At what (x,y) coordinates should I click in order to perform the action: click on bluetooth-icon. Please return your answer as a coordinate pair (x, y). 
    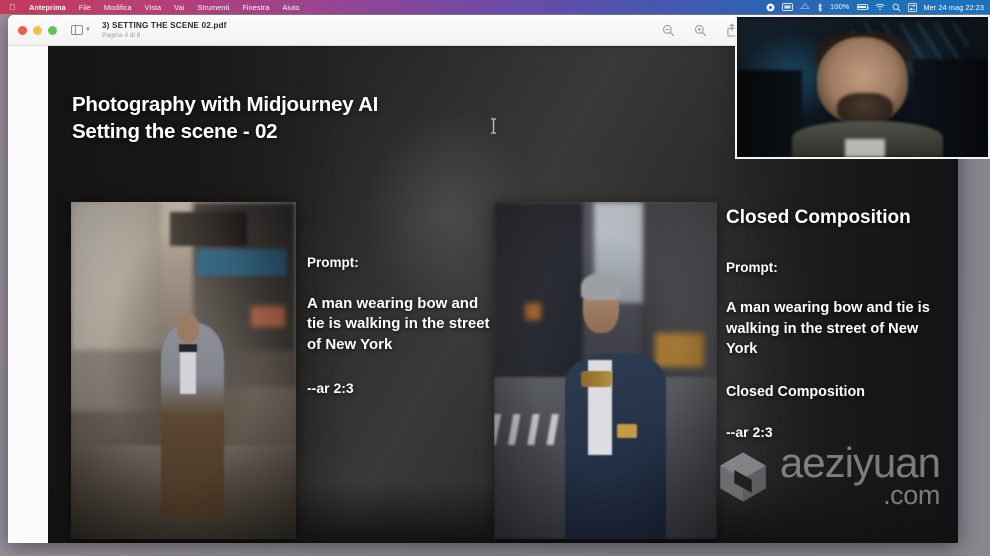
    Looking at the image, I should click on (820, 7).